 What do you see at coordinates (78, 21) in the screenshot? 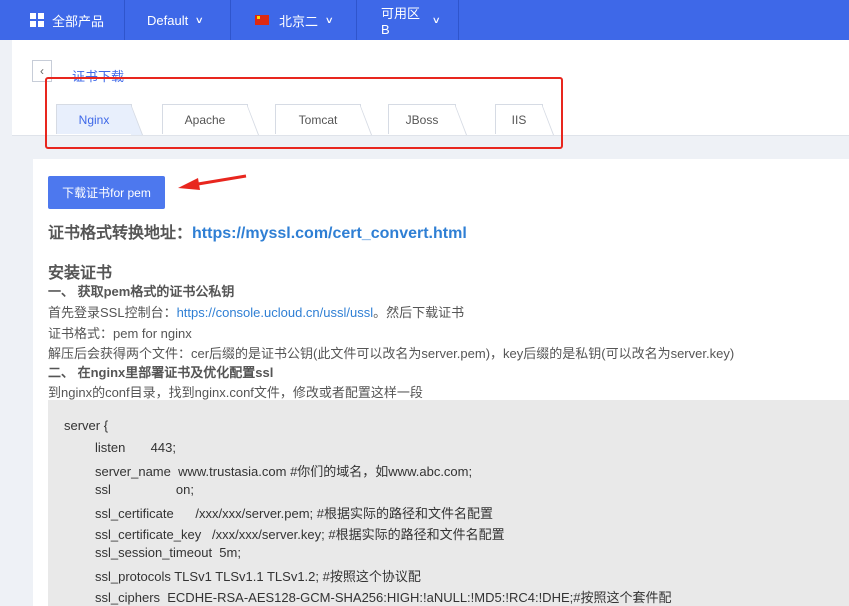
I see `all-products-label: 全部产品` at bounding box center [78, 21].